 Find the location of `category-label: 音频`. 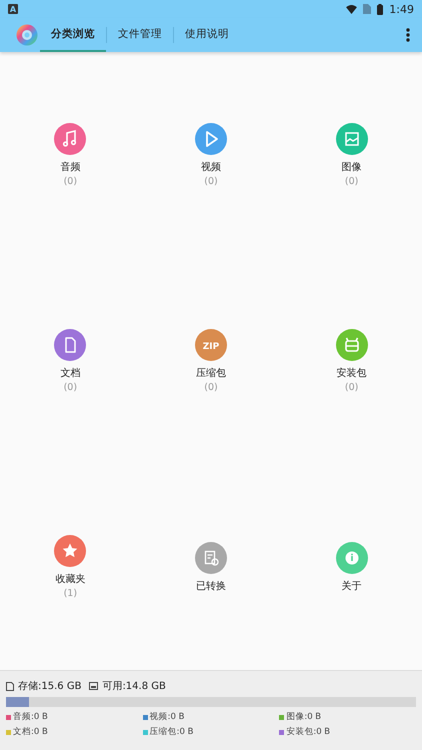

category-label: 音频 is located at coordinates (70, 167).